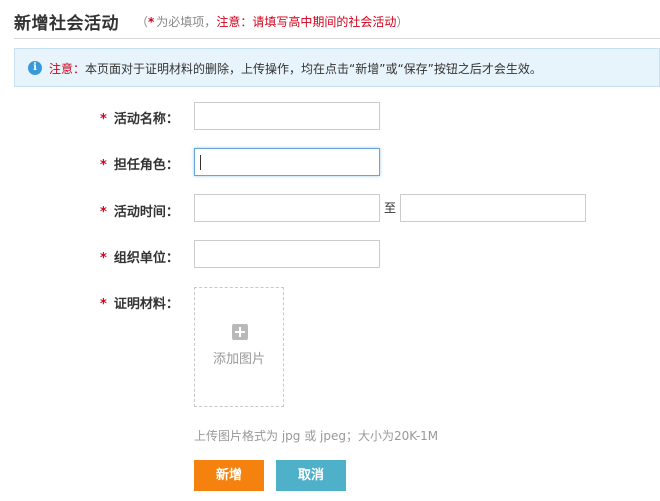  Describe the element at coordinates (402, 22) in the screenshot. I see `hint-close: ）` at that location.